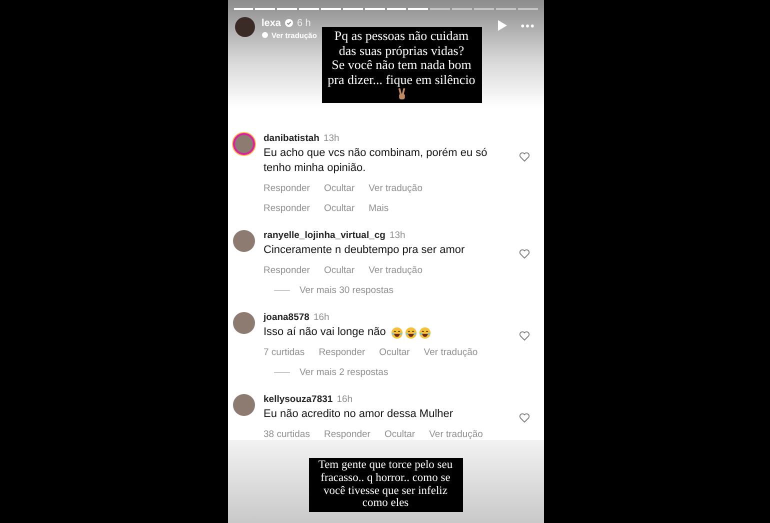  What do you see at coordinates (365, 250) in the screenshot?
I see `comment-text: Cinceramente n deubtempo pra ser amor` at bounding box center [365, 250].